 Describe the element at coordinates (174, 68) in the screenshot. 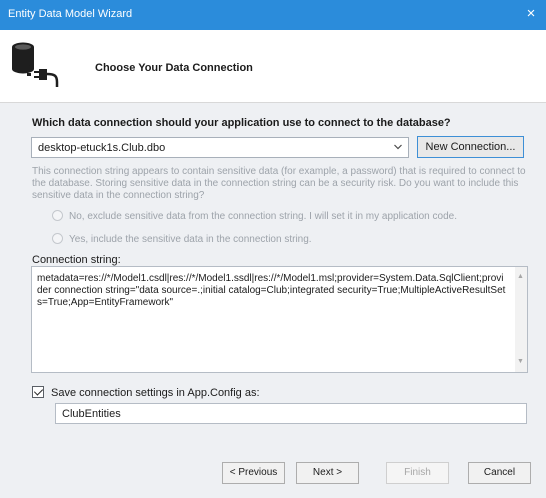

I see `page-title: Choose Your Data Connection` at that location.